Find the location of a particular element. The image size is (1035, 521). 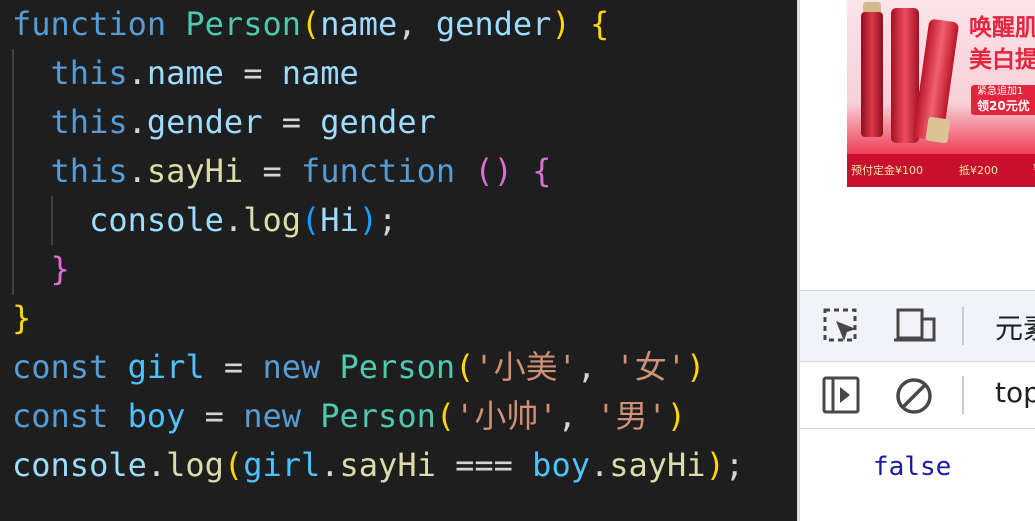

advertisement-banner: 唤醒肌 美白提 紧急追加1 领20元优 预付定金¥100 抵¥200 ¥5 is located at coordinates (941, 93).